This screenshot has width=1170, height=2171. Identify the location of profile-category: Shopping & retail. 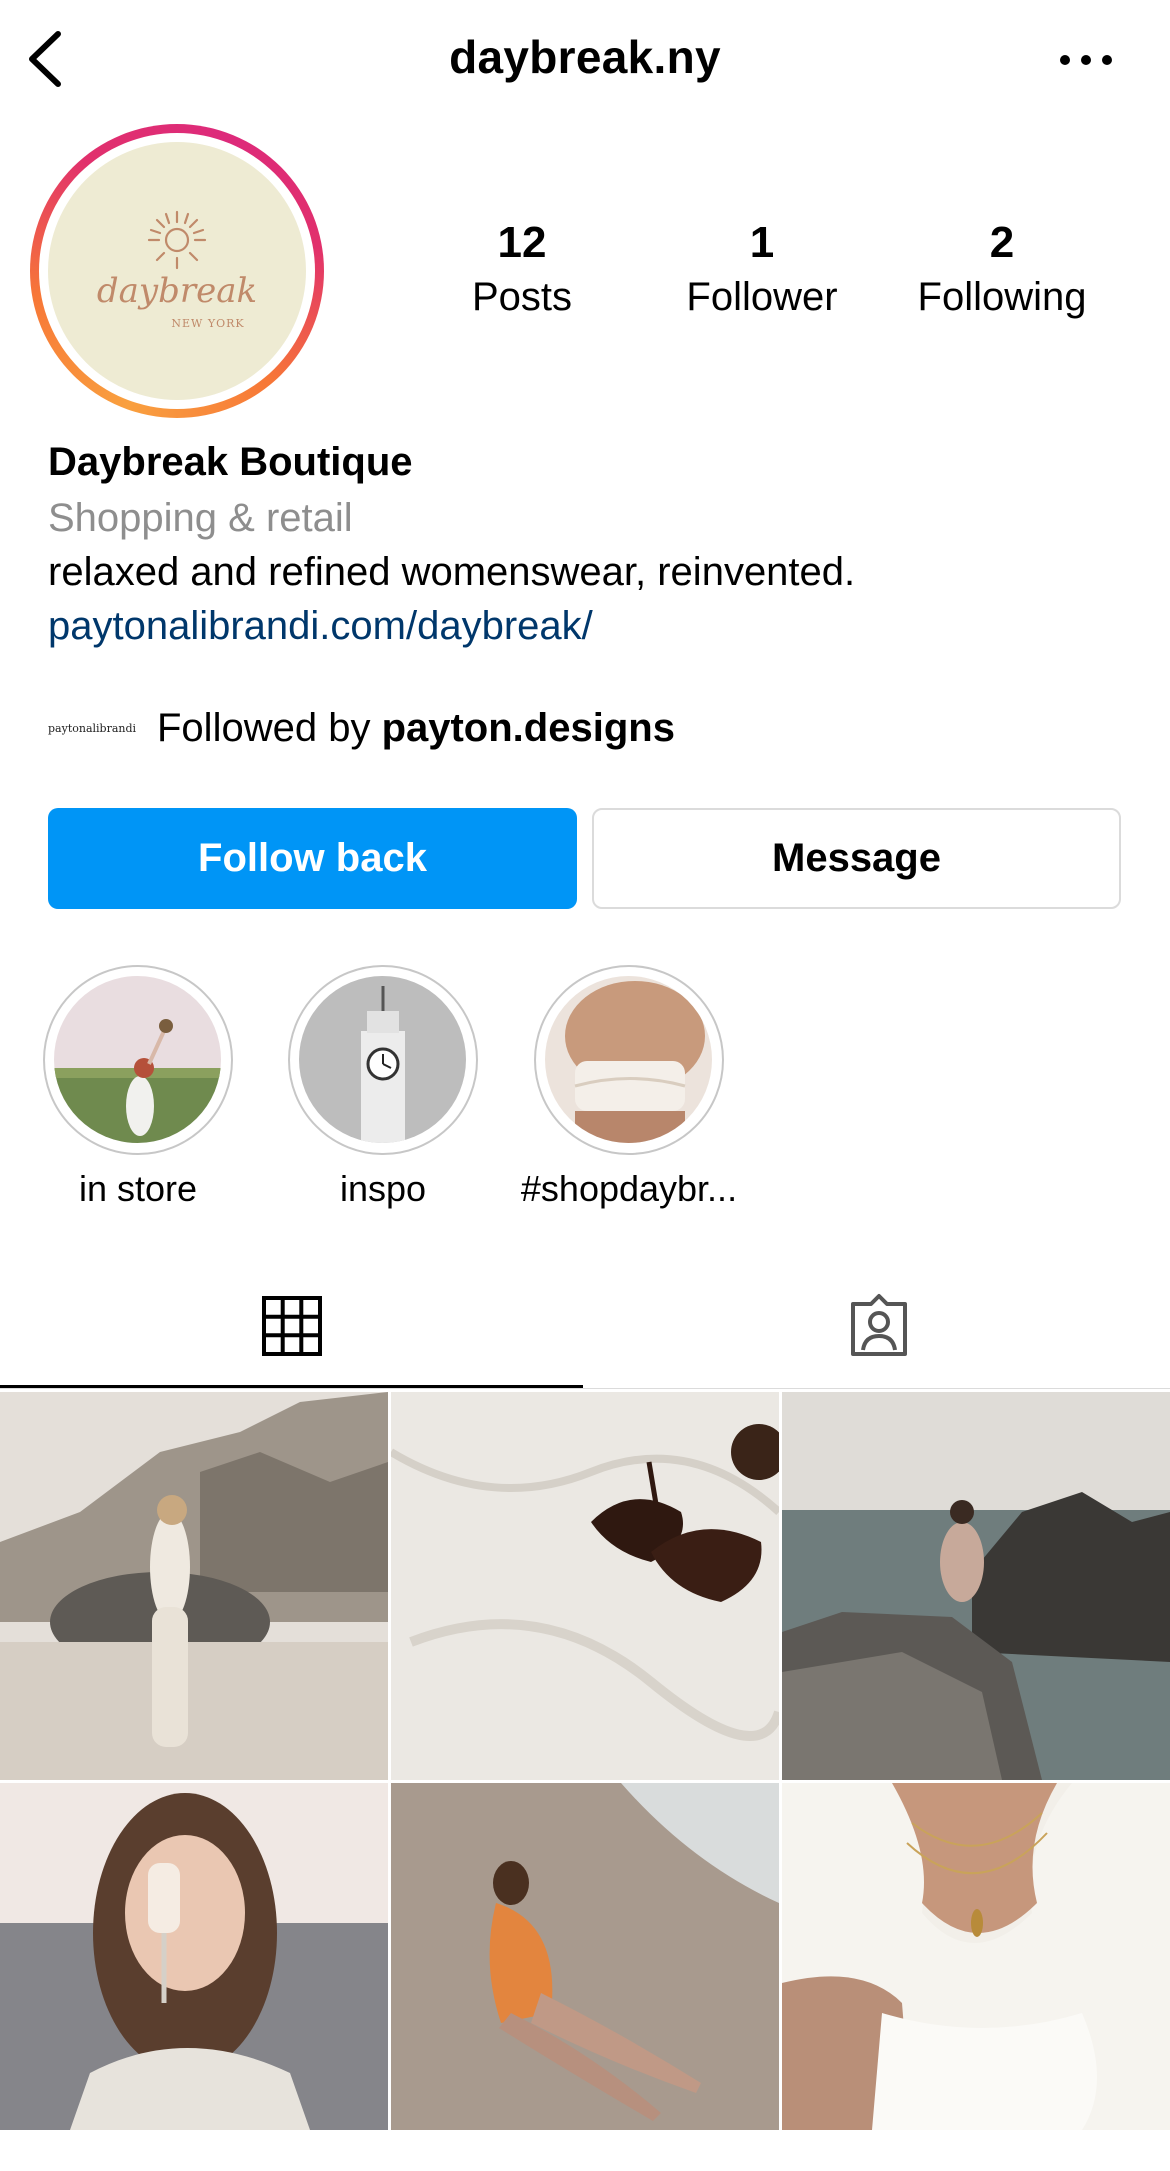
(200, 518).